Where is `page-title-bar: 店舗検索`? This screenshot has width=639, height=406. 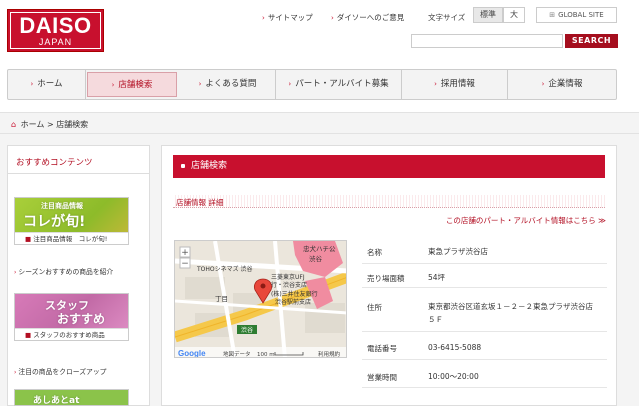 page-title-bar: 店舗検索 is located at coordinates (389, 166).